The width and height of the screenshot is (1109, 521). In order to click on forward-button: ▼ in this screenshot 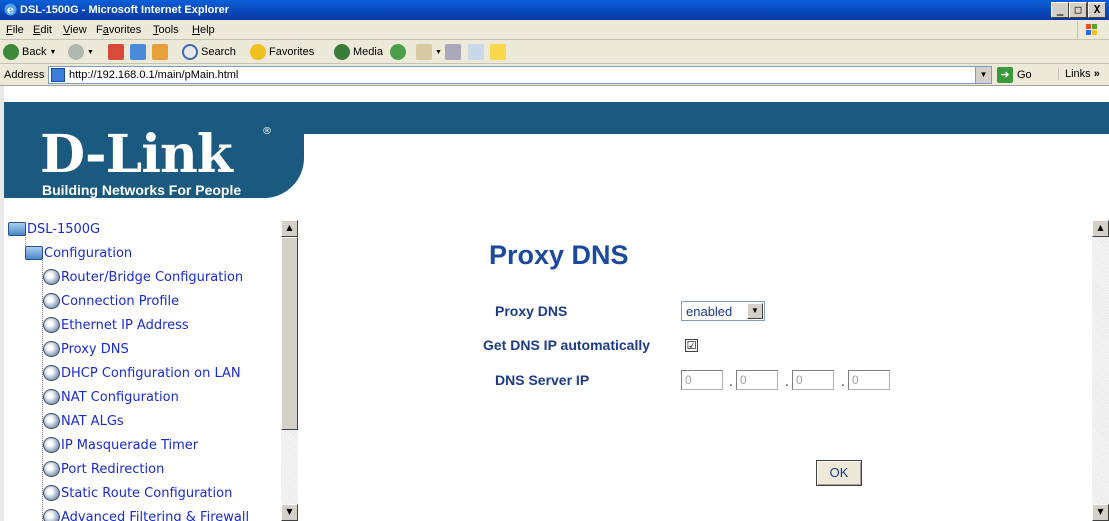, I will do `click(81, 52)`.